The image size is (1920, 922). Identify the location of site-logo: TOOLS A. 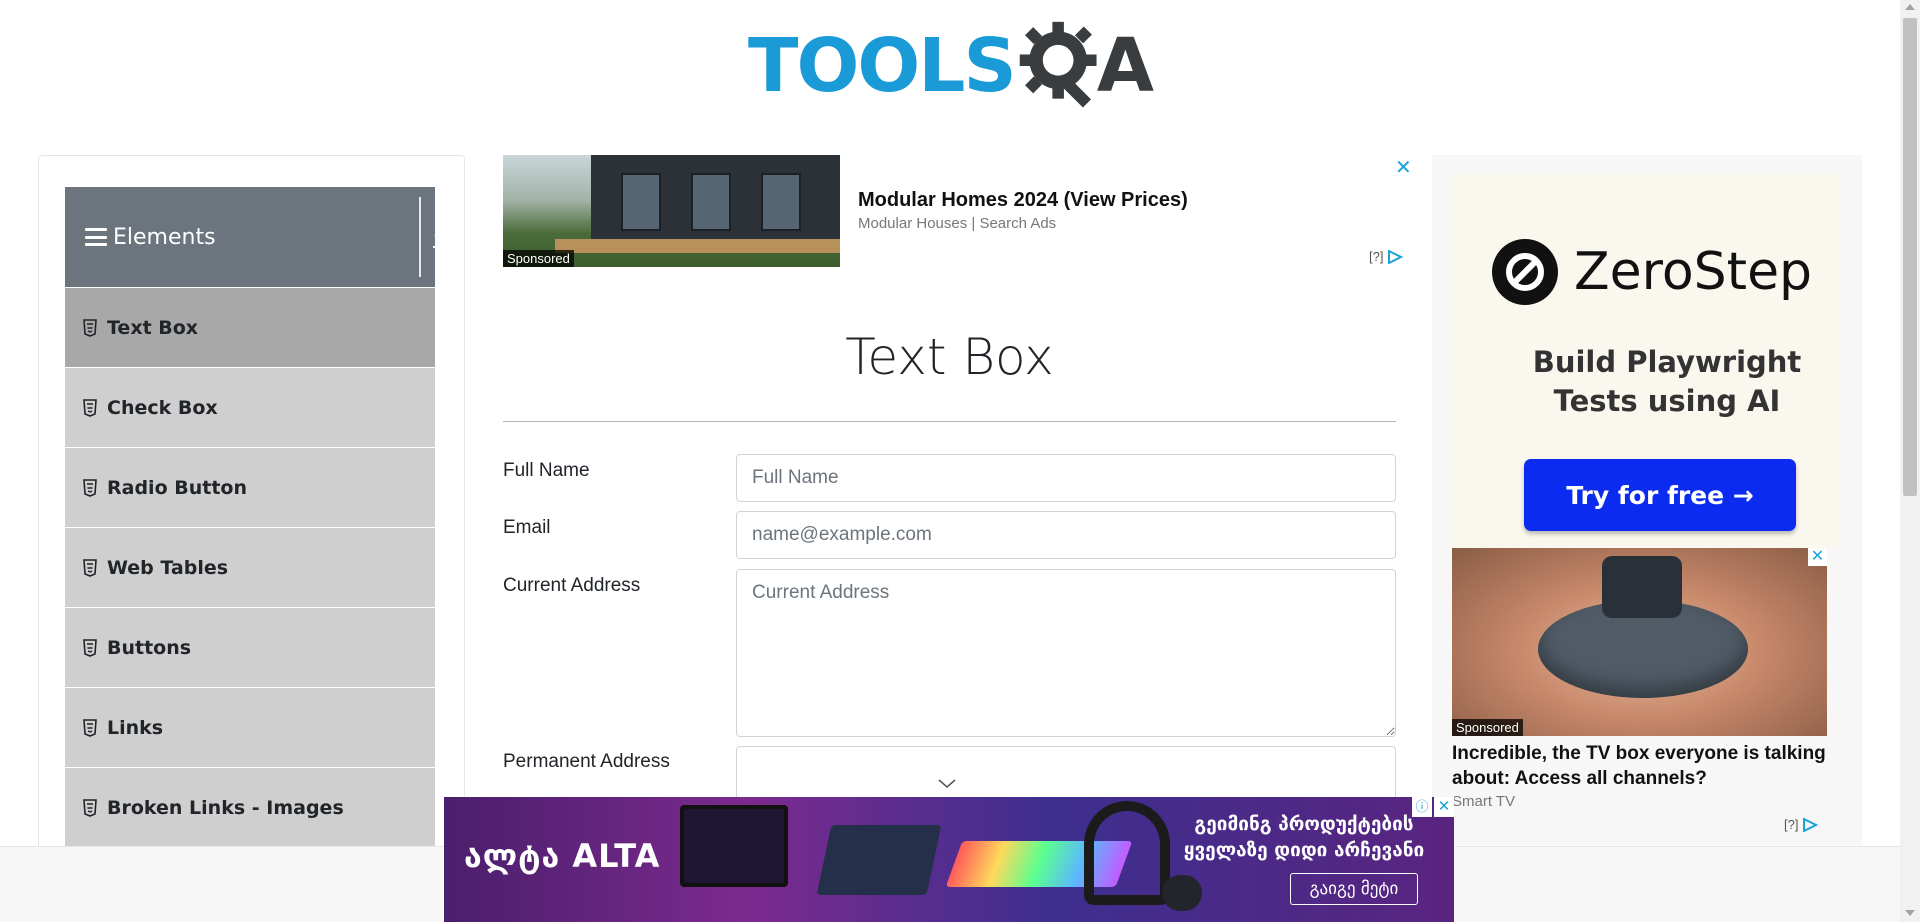
(951, 66).